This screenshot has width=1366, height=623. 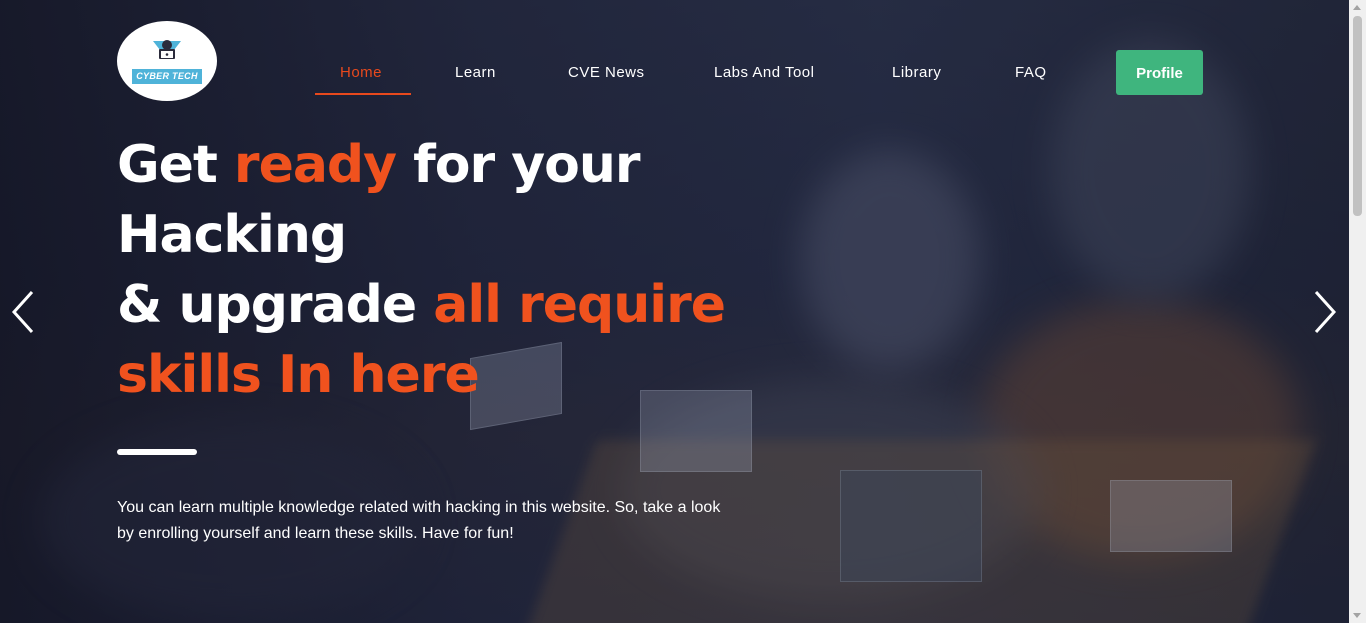 What do you see at coordinates (157, 452) in the screenshot?
I see `hero-divider` at bounding box center [157, 452].